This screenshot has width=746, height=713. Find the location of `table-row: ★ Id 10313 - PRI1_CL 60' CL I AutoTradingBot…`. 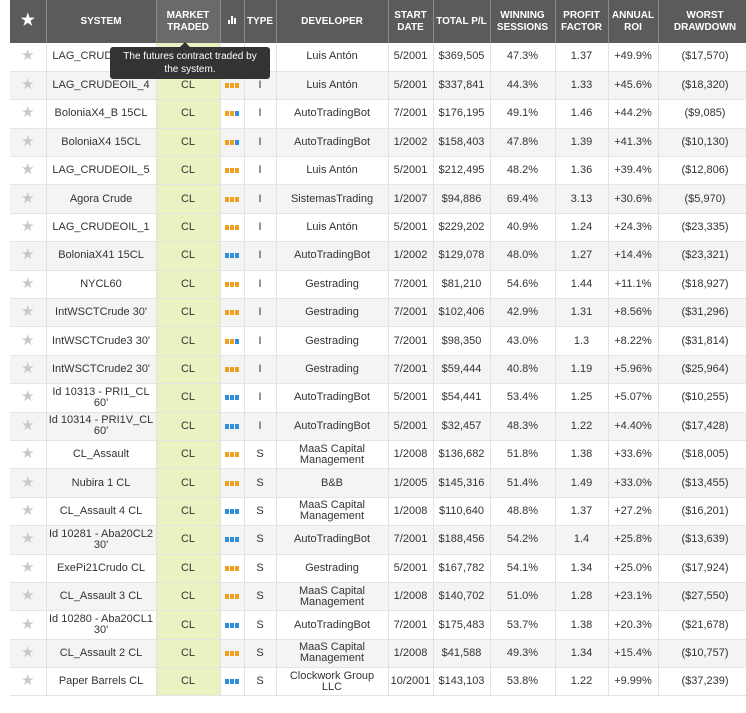

table-row: ★ Id 10313 - PRI1_CL 60' CL I AutoTradingBot… is located at coordinates (378, 398).